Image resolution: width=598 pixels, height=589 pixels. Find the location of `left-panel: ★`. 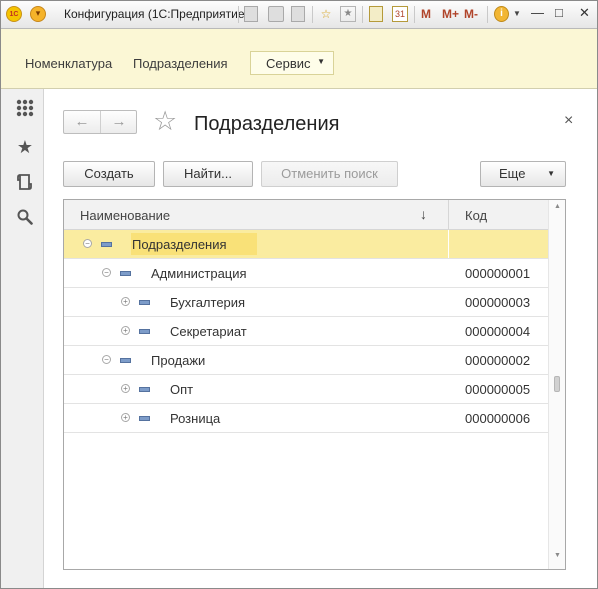

left-panel: ★ is located at coordinates (22, 338).